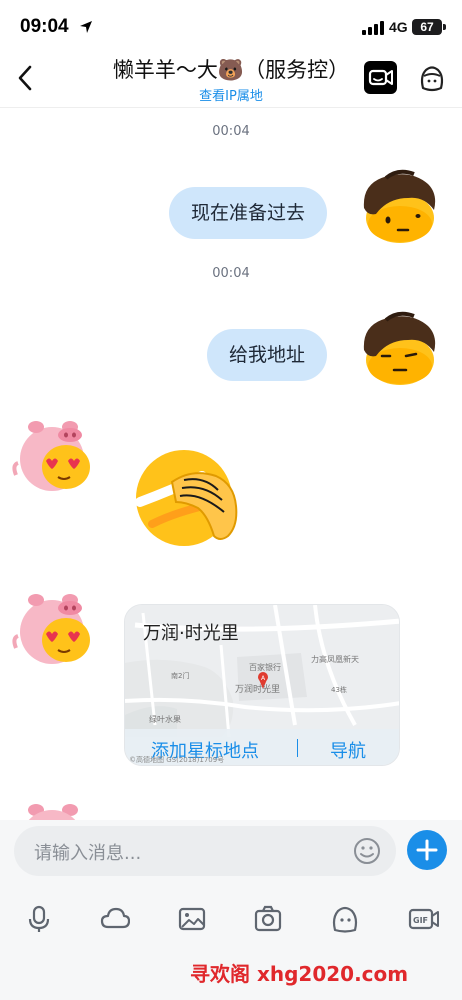 This screenshot has width=462, height=1000. Describe the element at coordinates (266, 355) in the screenshot. I see `outgoing-message: 给我地址` at that location.